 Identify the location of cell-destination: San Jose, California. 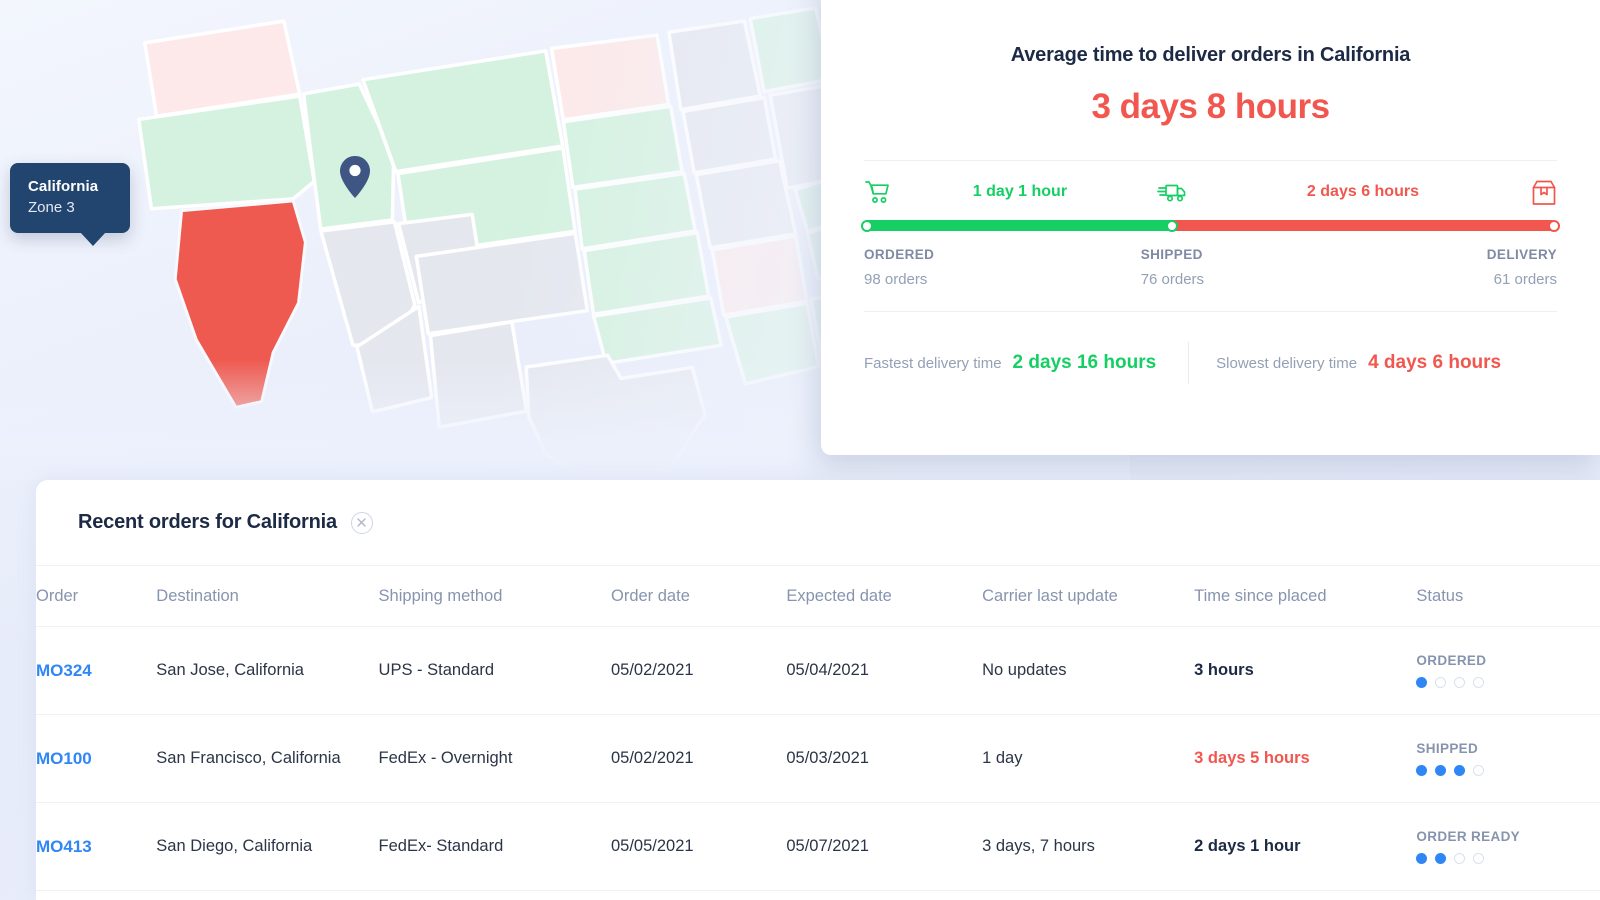
(267, 670).